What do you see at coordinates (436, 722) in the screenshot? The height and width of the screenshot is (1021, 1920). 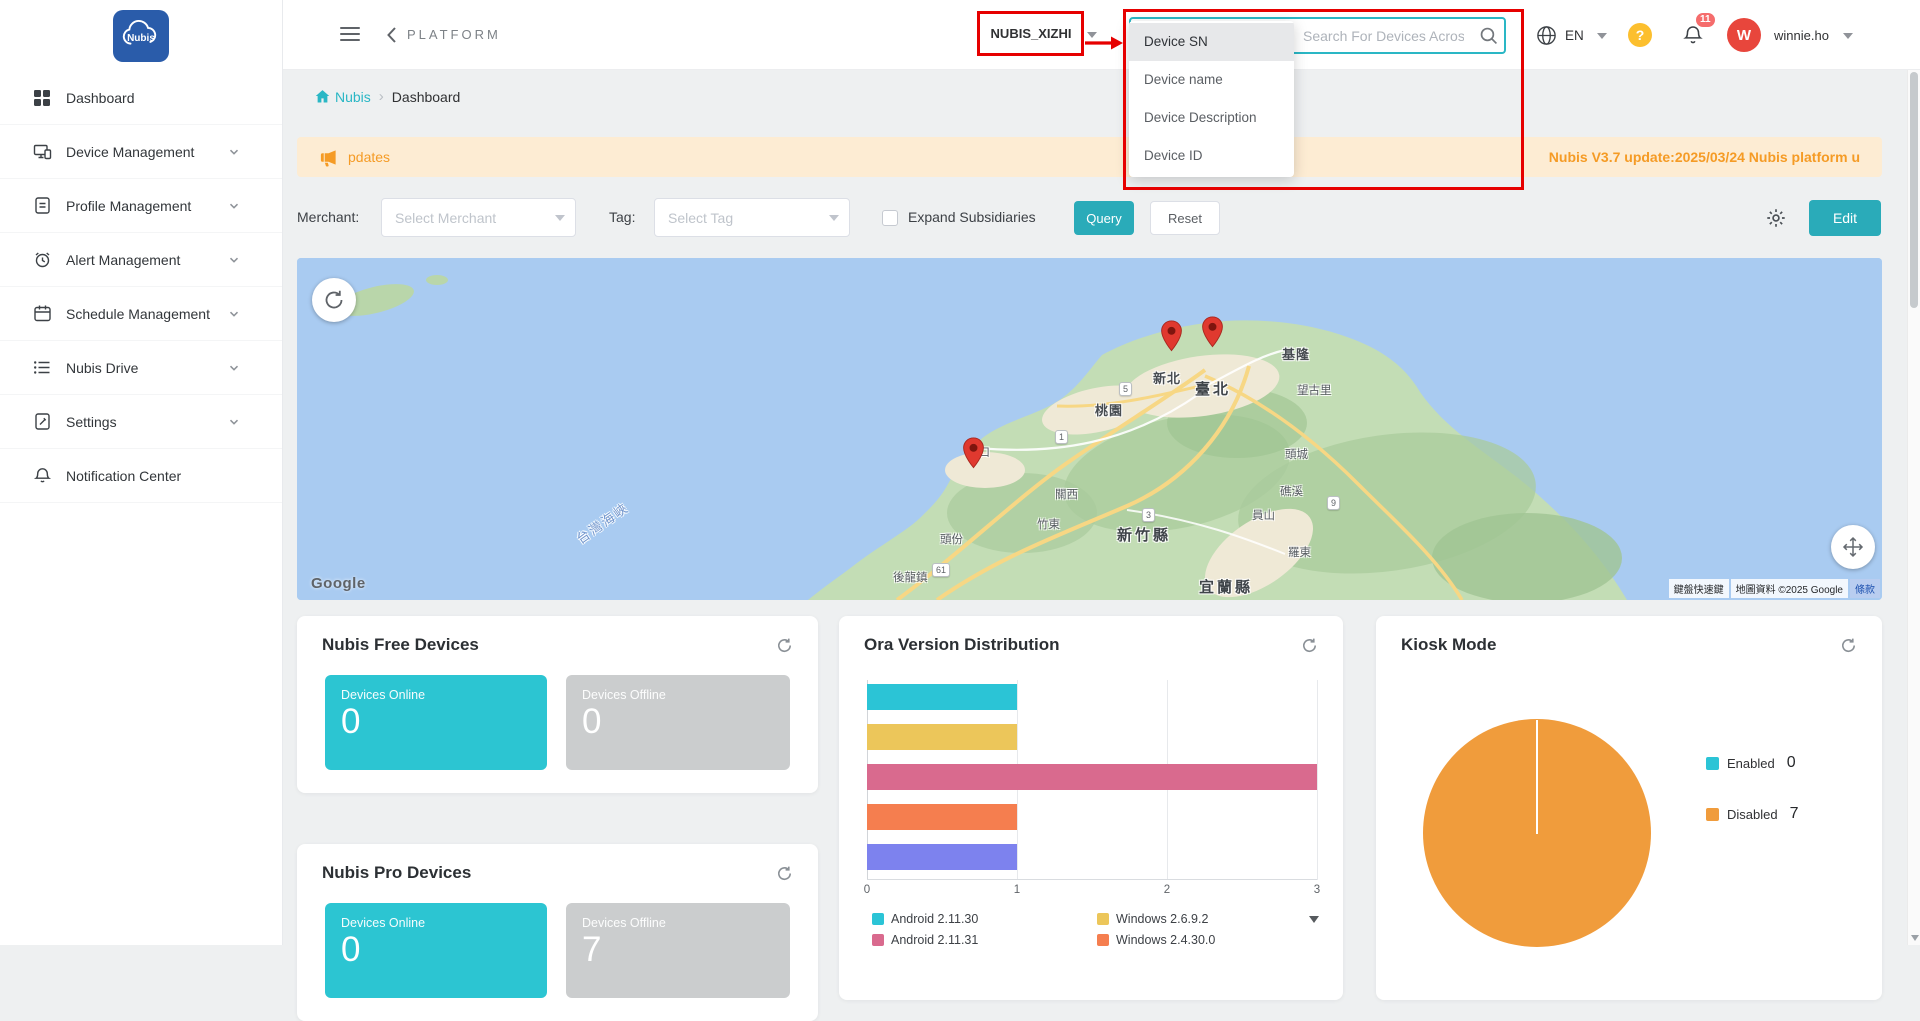 I see `devices-online-tile: Devices Online 0` at bounding box center [436, 722].